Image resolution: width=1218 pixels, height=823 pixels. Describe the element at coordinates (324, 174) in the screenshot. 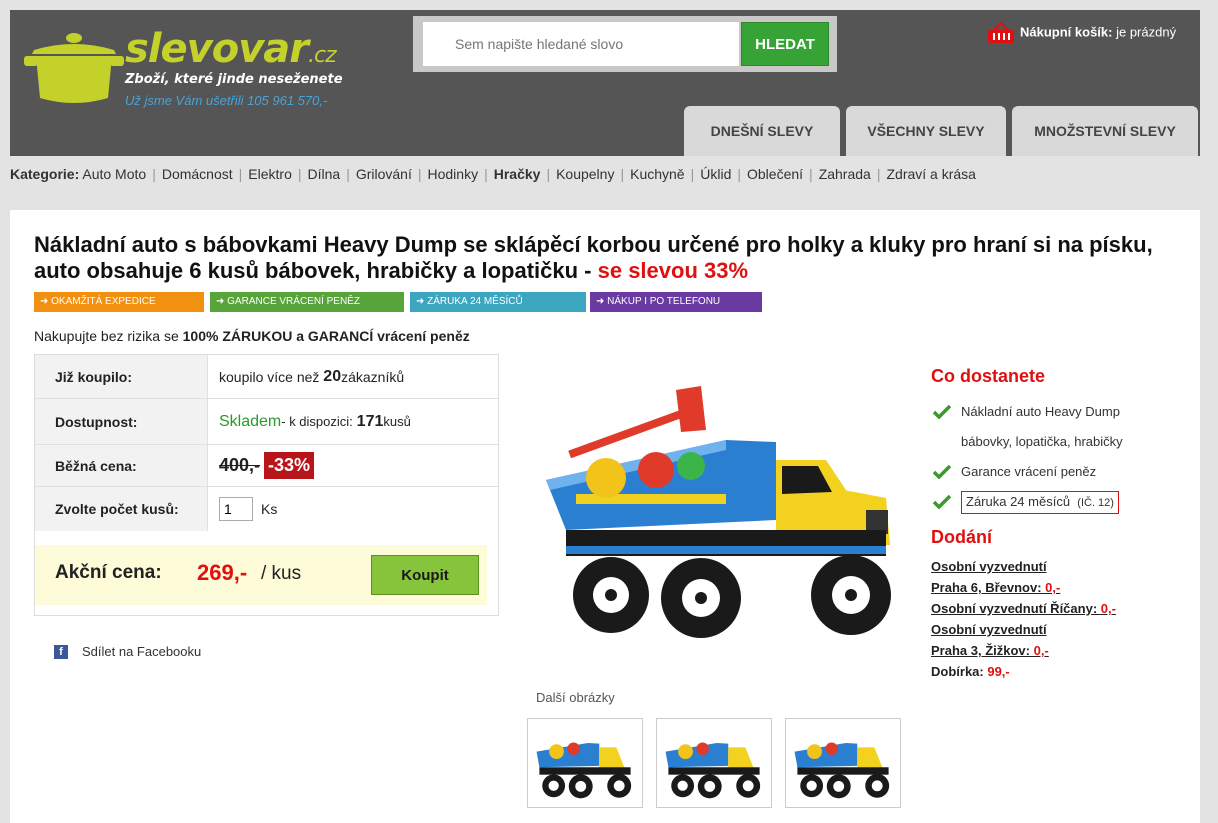

I see `category-link: Dílna` at that location.